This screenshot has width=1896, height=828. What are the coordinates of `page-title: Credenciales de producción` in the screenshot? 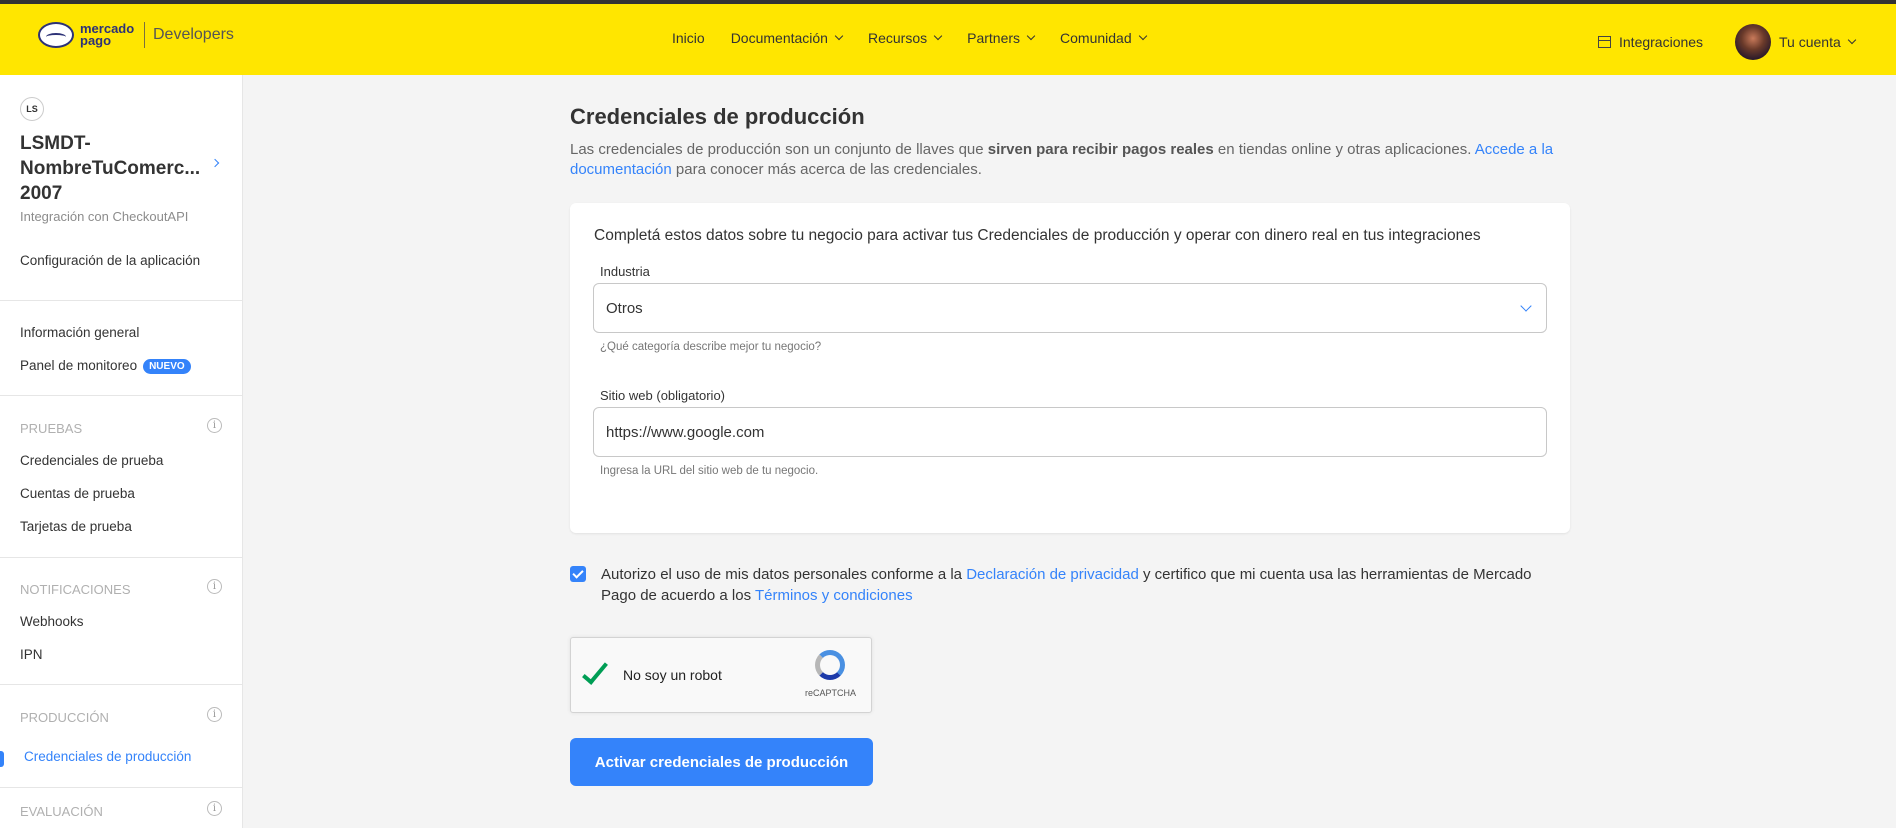 It's located at (717, 116).